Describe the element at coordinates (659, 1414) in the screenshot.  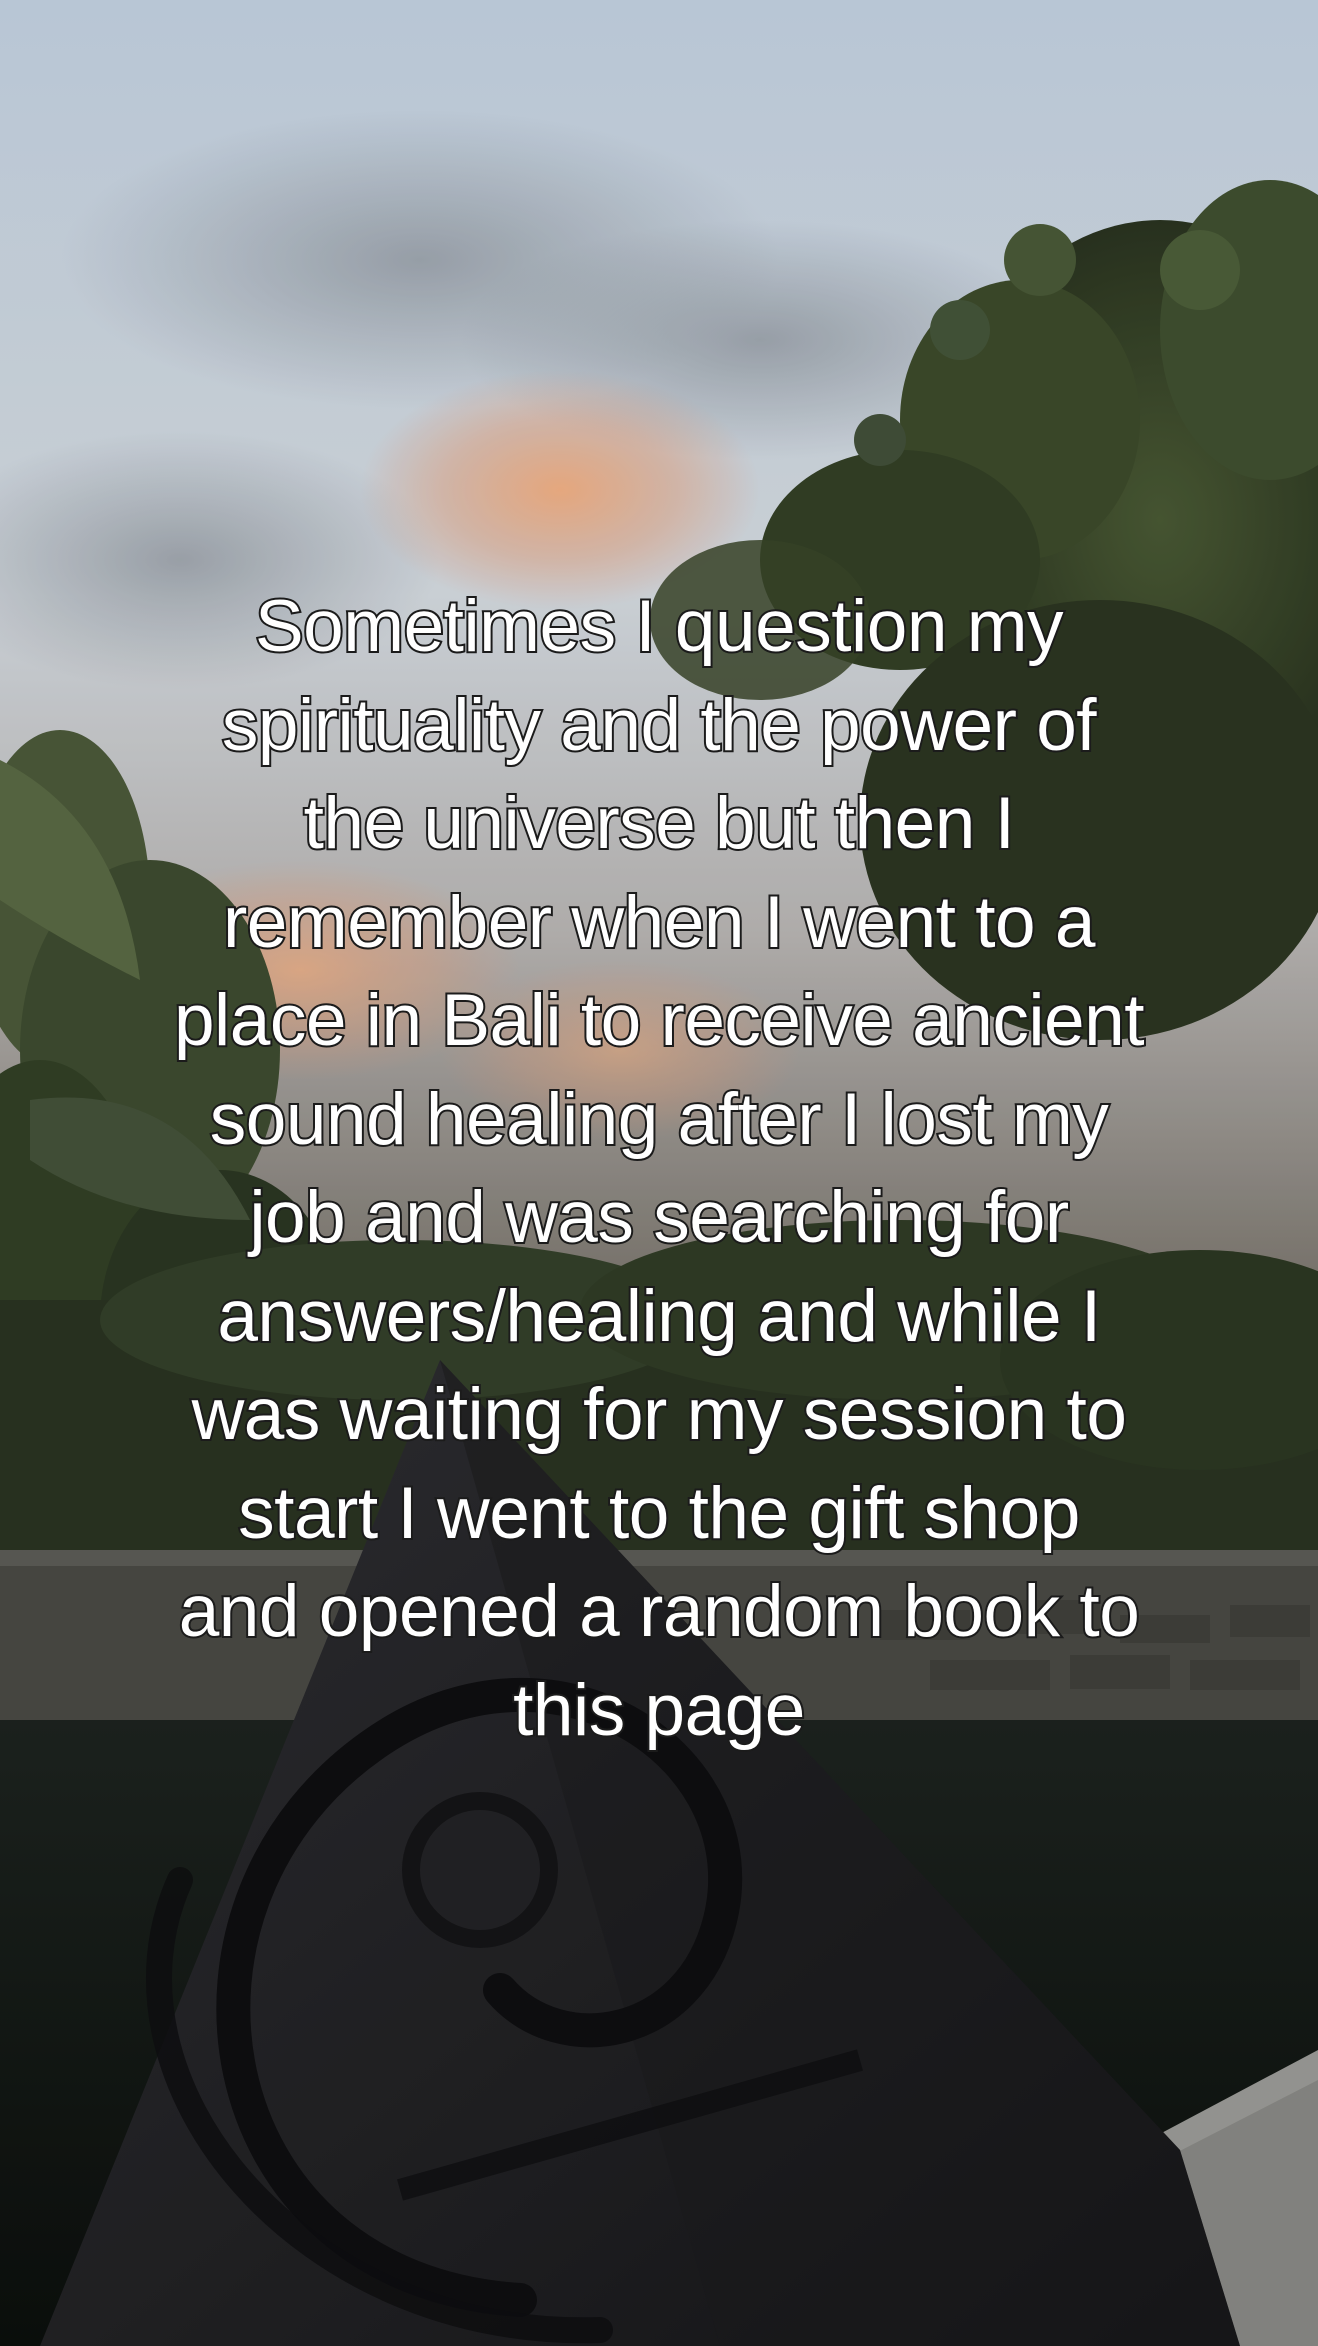
I see `caption-line: was waiting for my session to` at that location.